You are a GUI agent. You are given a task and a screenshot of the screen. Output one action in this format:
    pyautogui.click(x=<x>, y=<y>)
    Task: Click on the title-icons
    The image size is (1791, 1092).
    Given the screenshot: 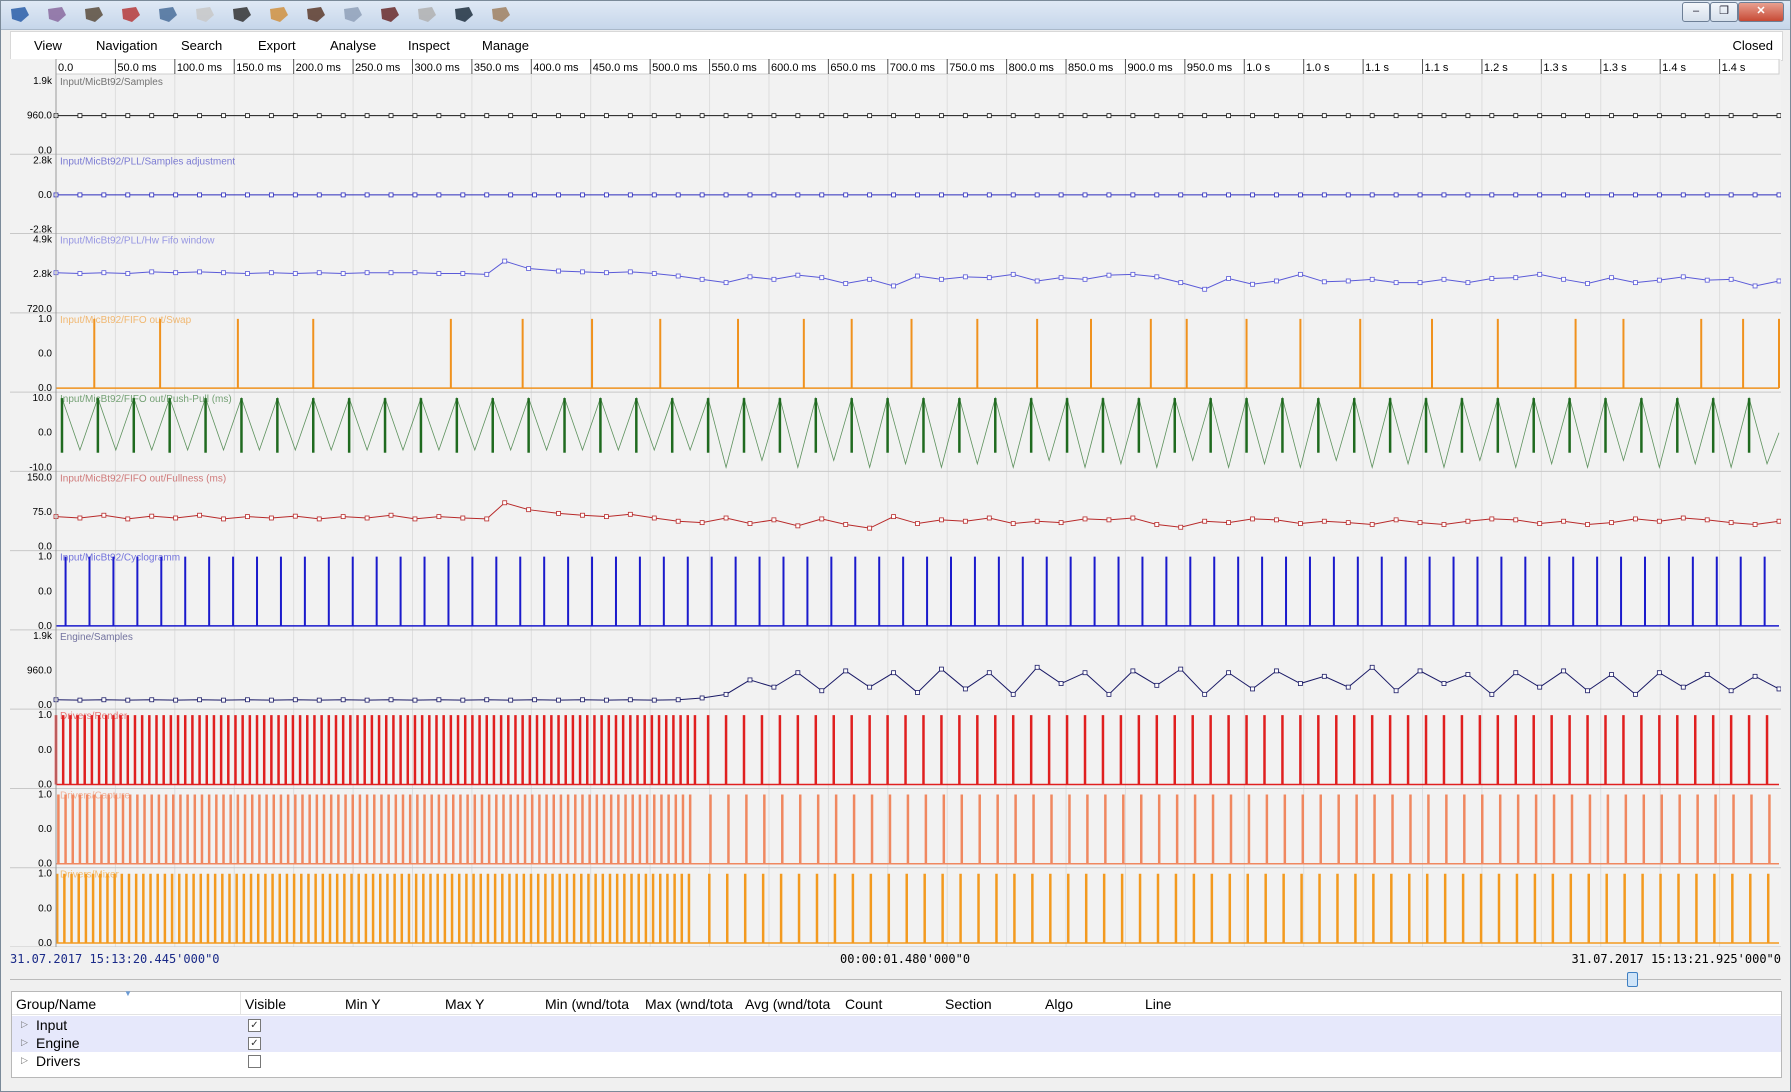 What is the action you would take?
    pyautogui.click(x=260, y=14)
    